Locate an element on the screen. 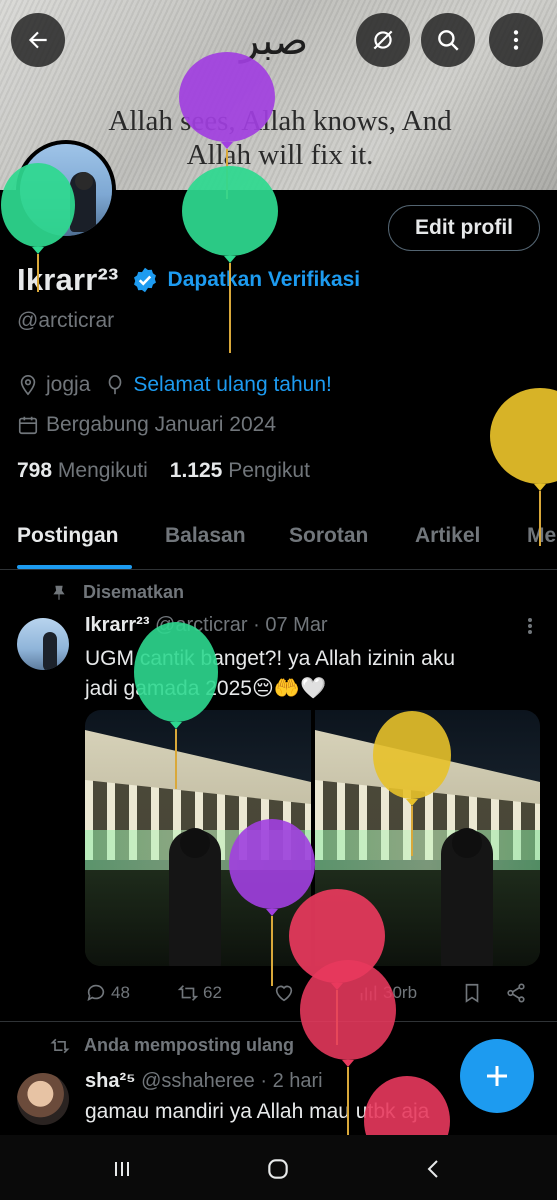 The width and height of the screenshot is (557, 1200). chevron-left-icon is located at coordinates (432, 1169).